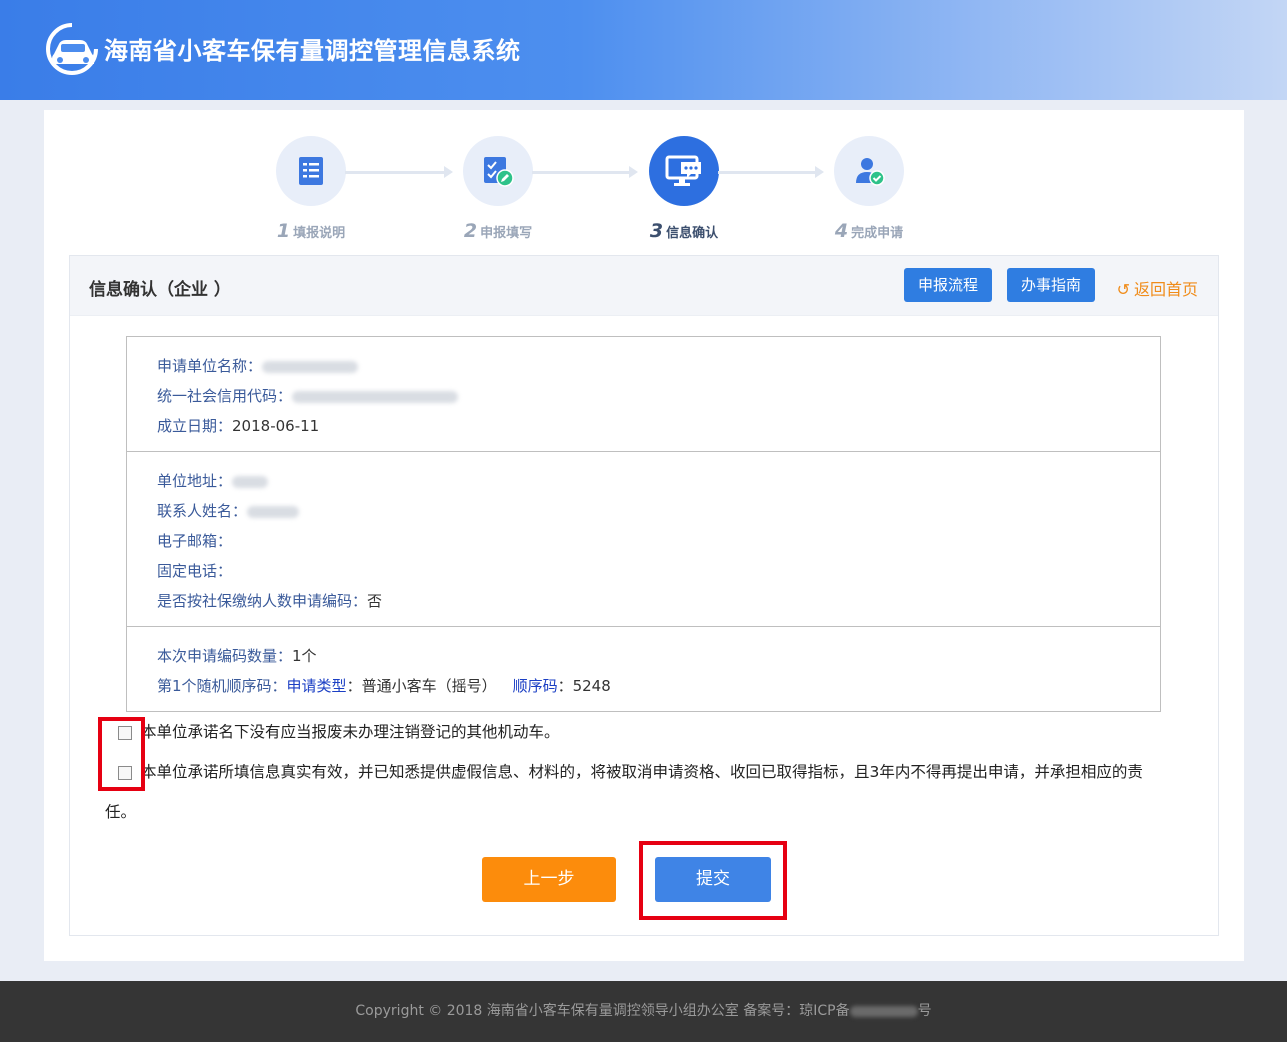  What do you see at coordinates (869, 189) in the screenshot?
I see `step-4: 4 完成申请` at bounding box center [869, 189].